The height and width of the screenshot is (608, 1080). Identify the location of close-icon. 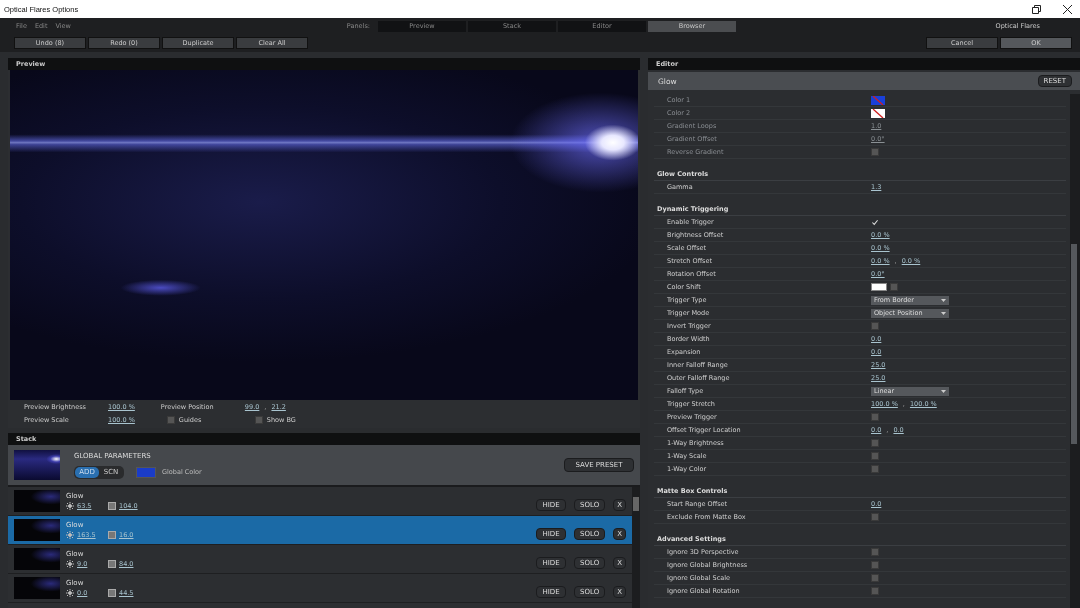
(1067, 9).